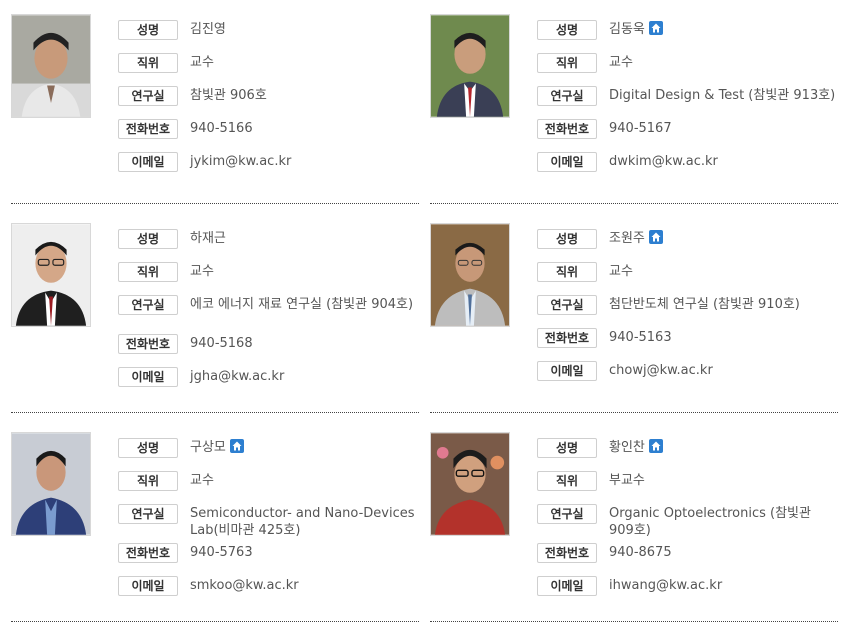 The width and height of the screenshot is (855, 640). Describe the element at coordinates (221, 343) in the screenshot. I see `phone-value: 940-5168` at that location.